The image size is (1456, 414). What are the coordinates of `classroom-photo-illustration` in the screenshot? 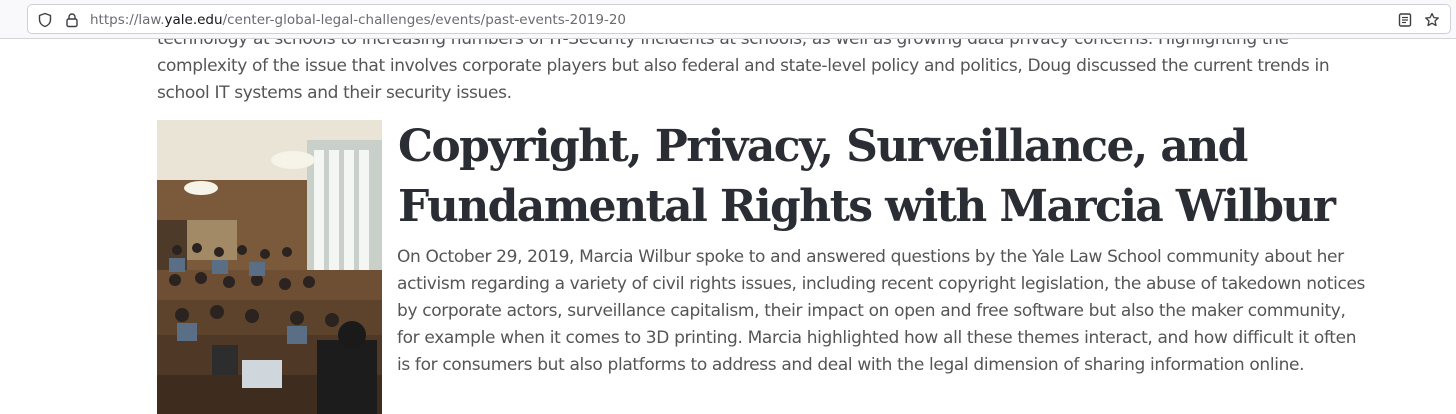 It's located at (269, 267).